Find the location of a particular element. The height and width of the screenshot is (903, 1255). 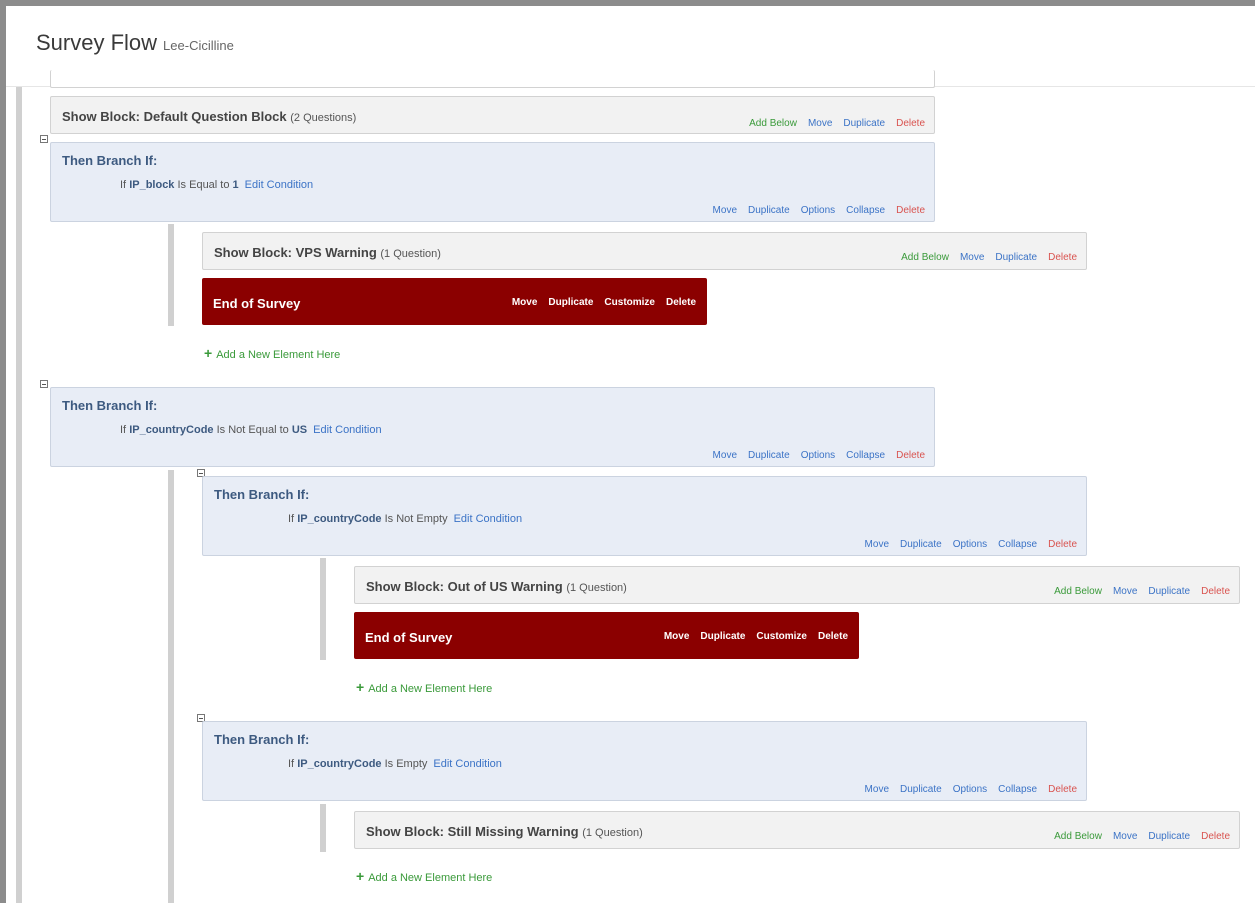

survey-name: Lee-Cicilline is located at coordinates (198, 45).